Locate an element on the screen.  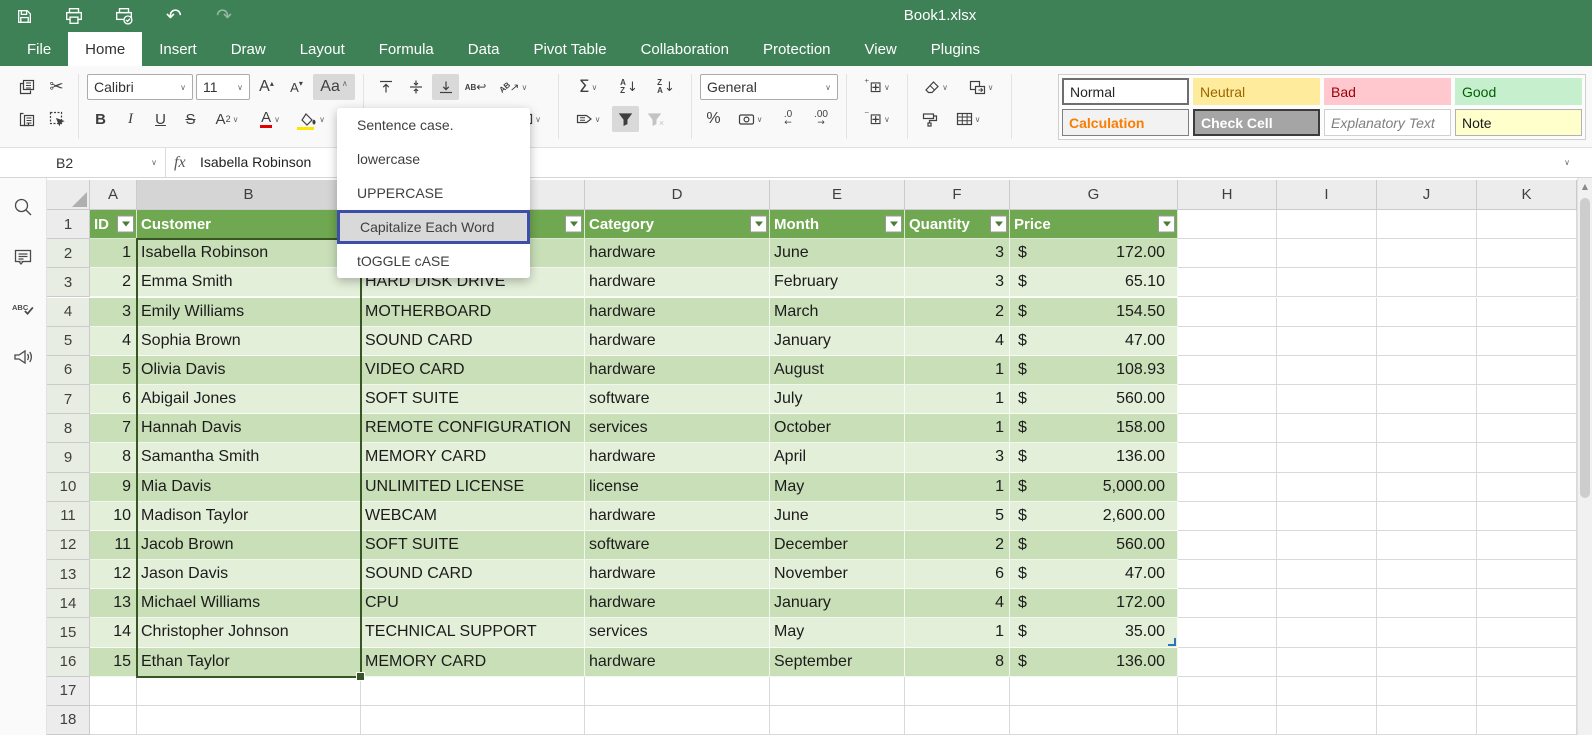
cell-E8: October is located at coordinates (837, 429).